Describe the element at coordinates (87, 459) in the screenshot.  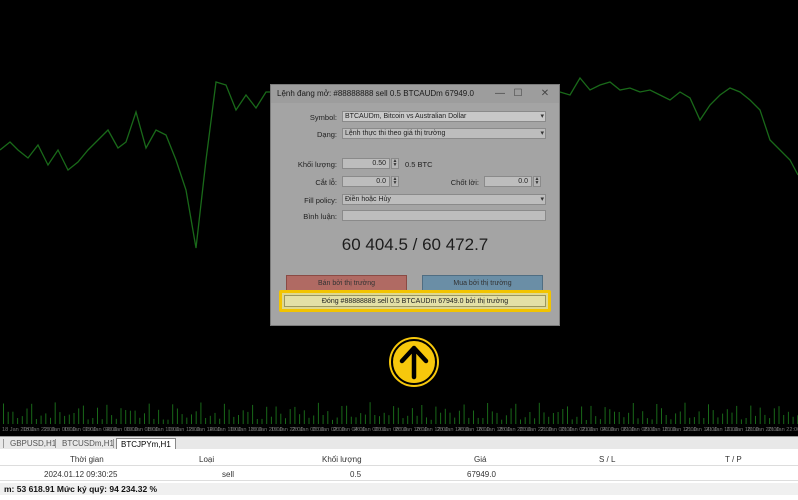
I see `col-time-header: Thời gian` at that location.